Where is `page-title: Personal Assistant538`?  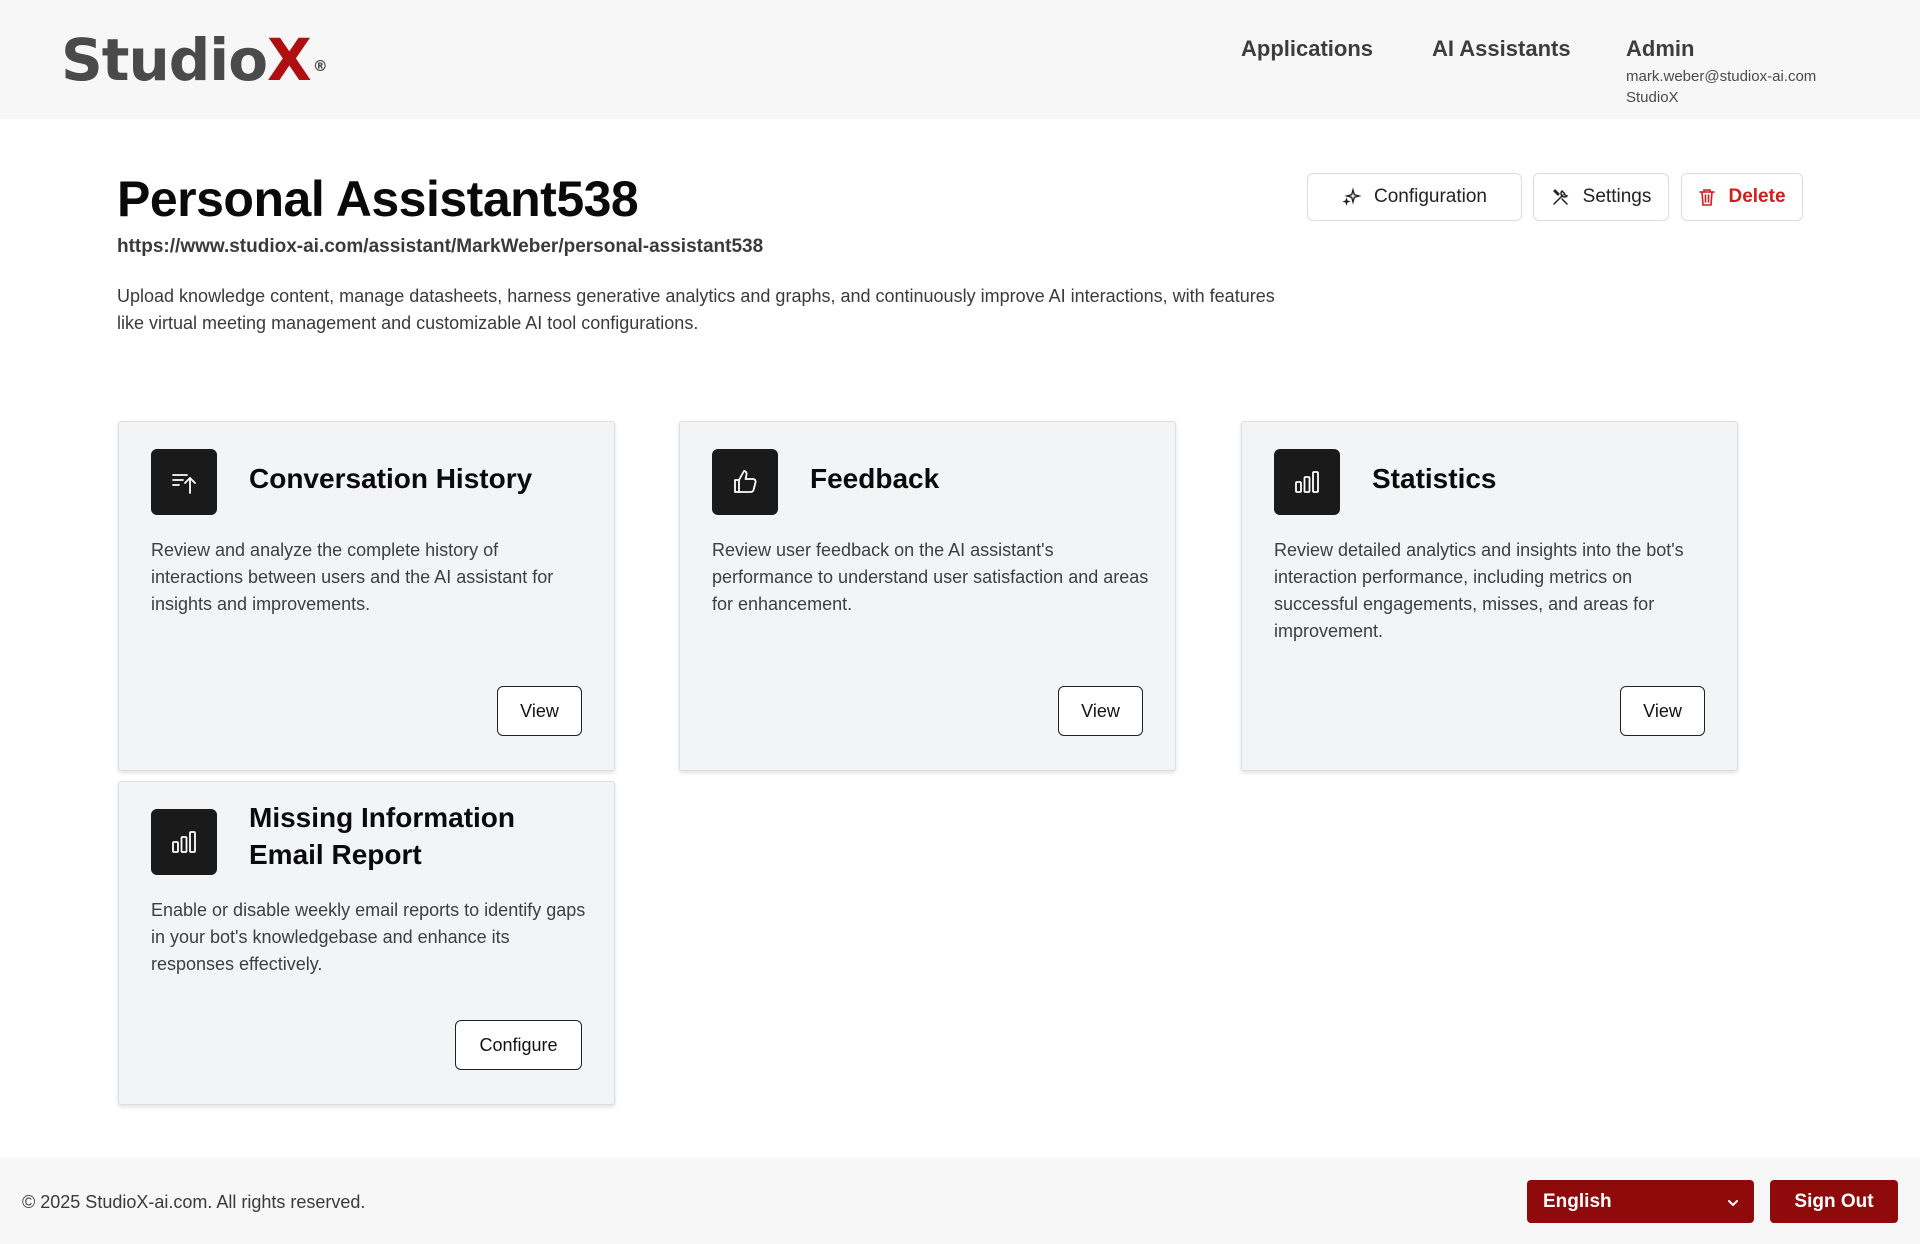 page-title: Personal Assistant538 is located at coordinates (378, 199).